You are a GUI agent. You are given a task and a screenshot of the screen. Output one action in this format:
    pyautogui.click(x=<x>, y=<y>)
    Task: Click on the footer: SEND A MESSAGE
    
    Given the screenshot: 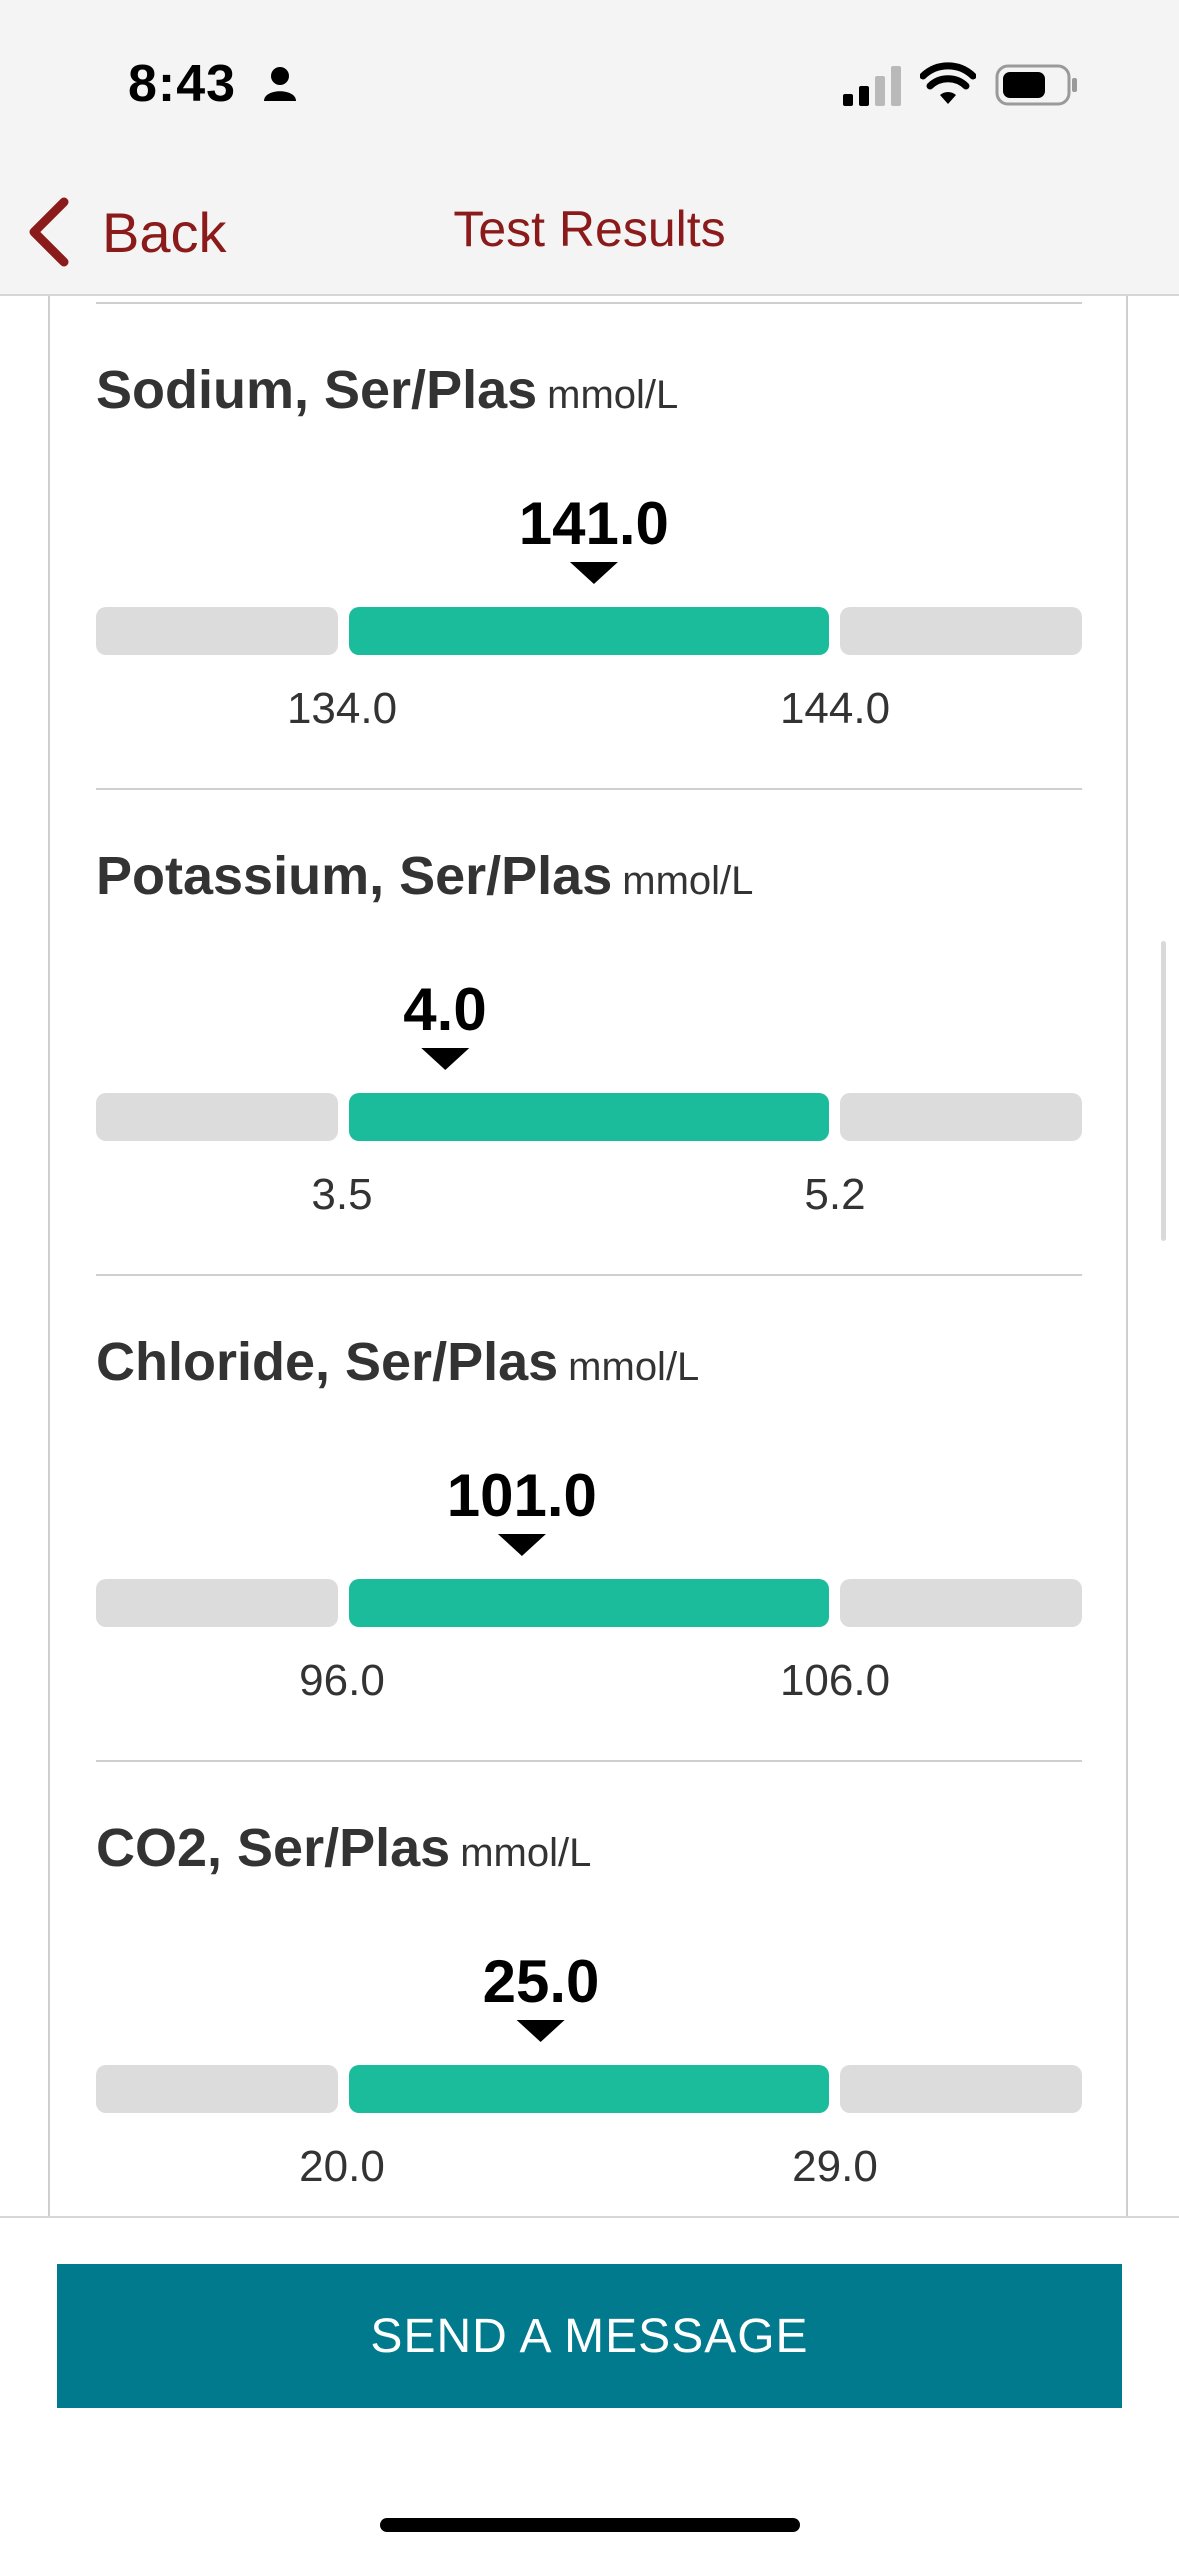 What is the action you would take?
    pyautogui.click(x=589, y=2387)
    